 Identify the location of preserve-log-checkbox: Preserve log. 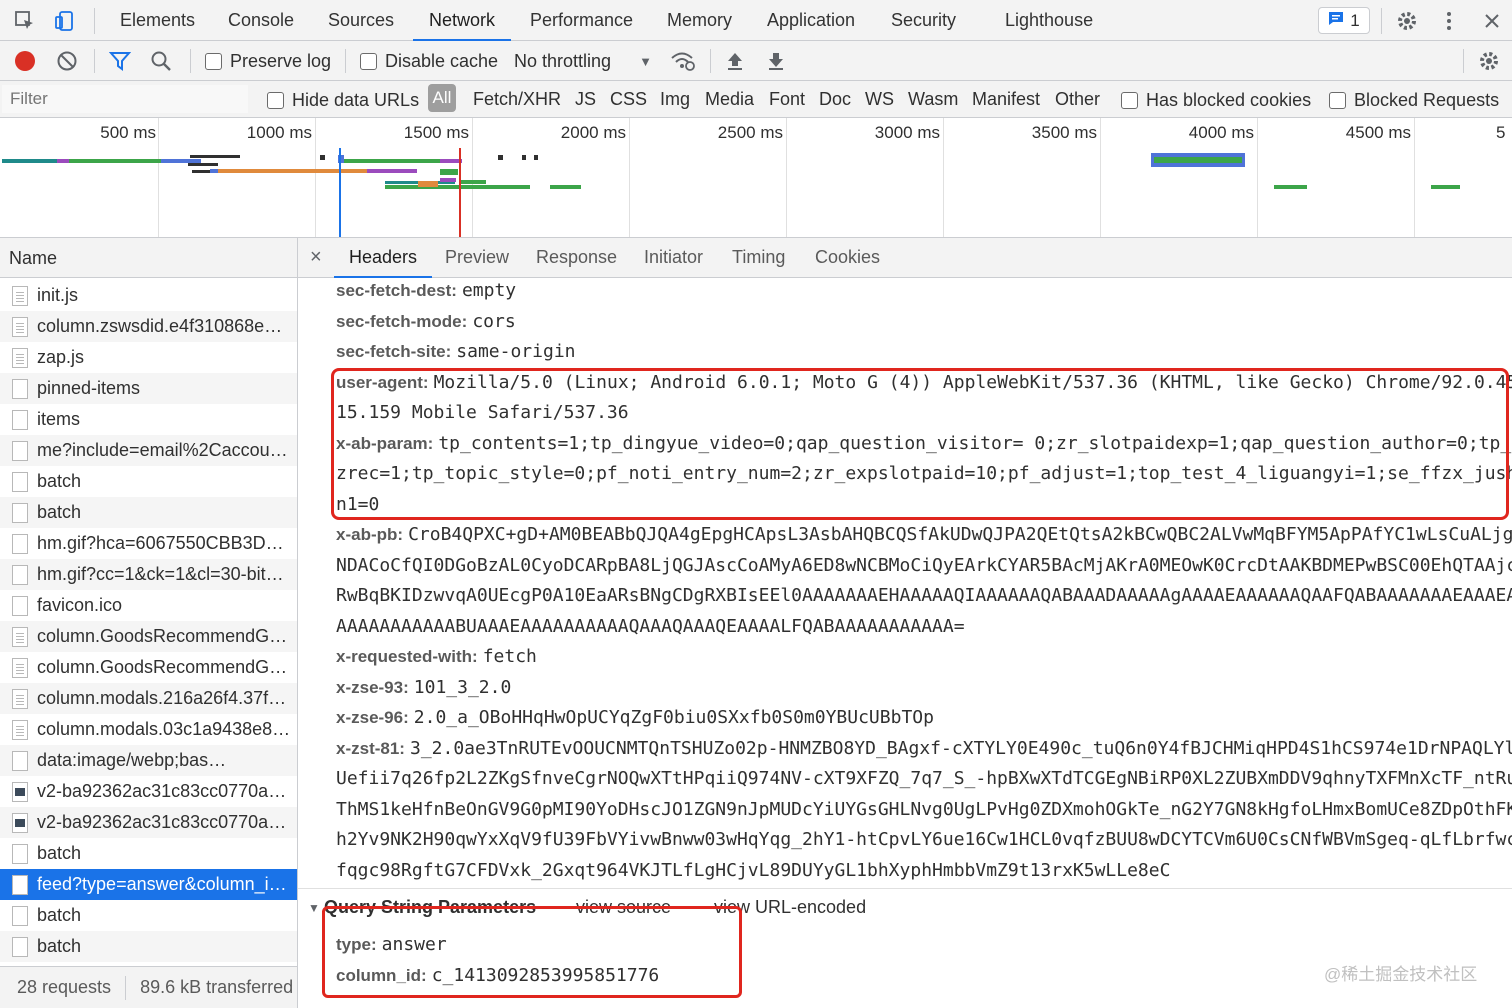
(268, 61).